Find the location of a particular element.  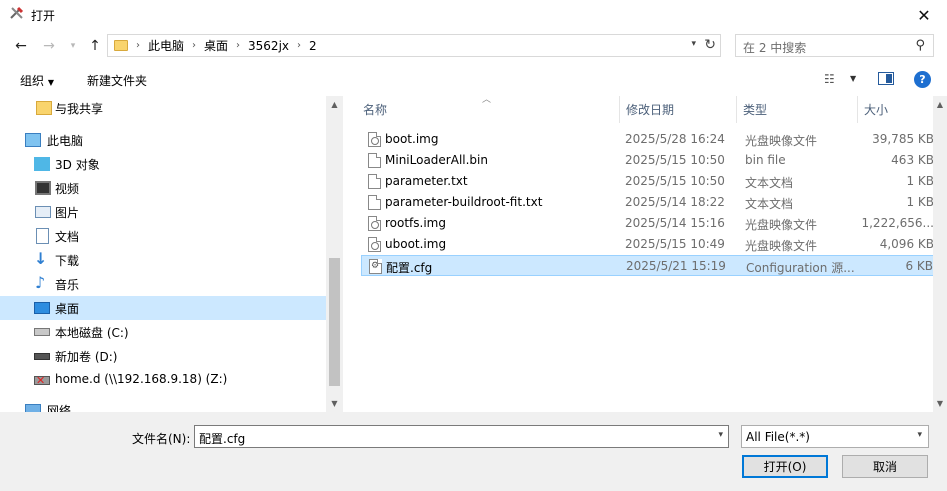

breadcrumb-desktop: 桌面 is located at coordinates (216, 45).